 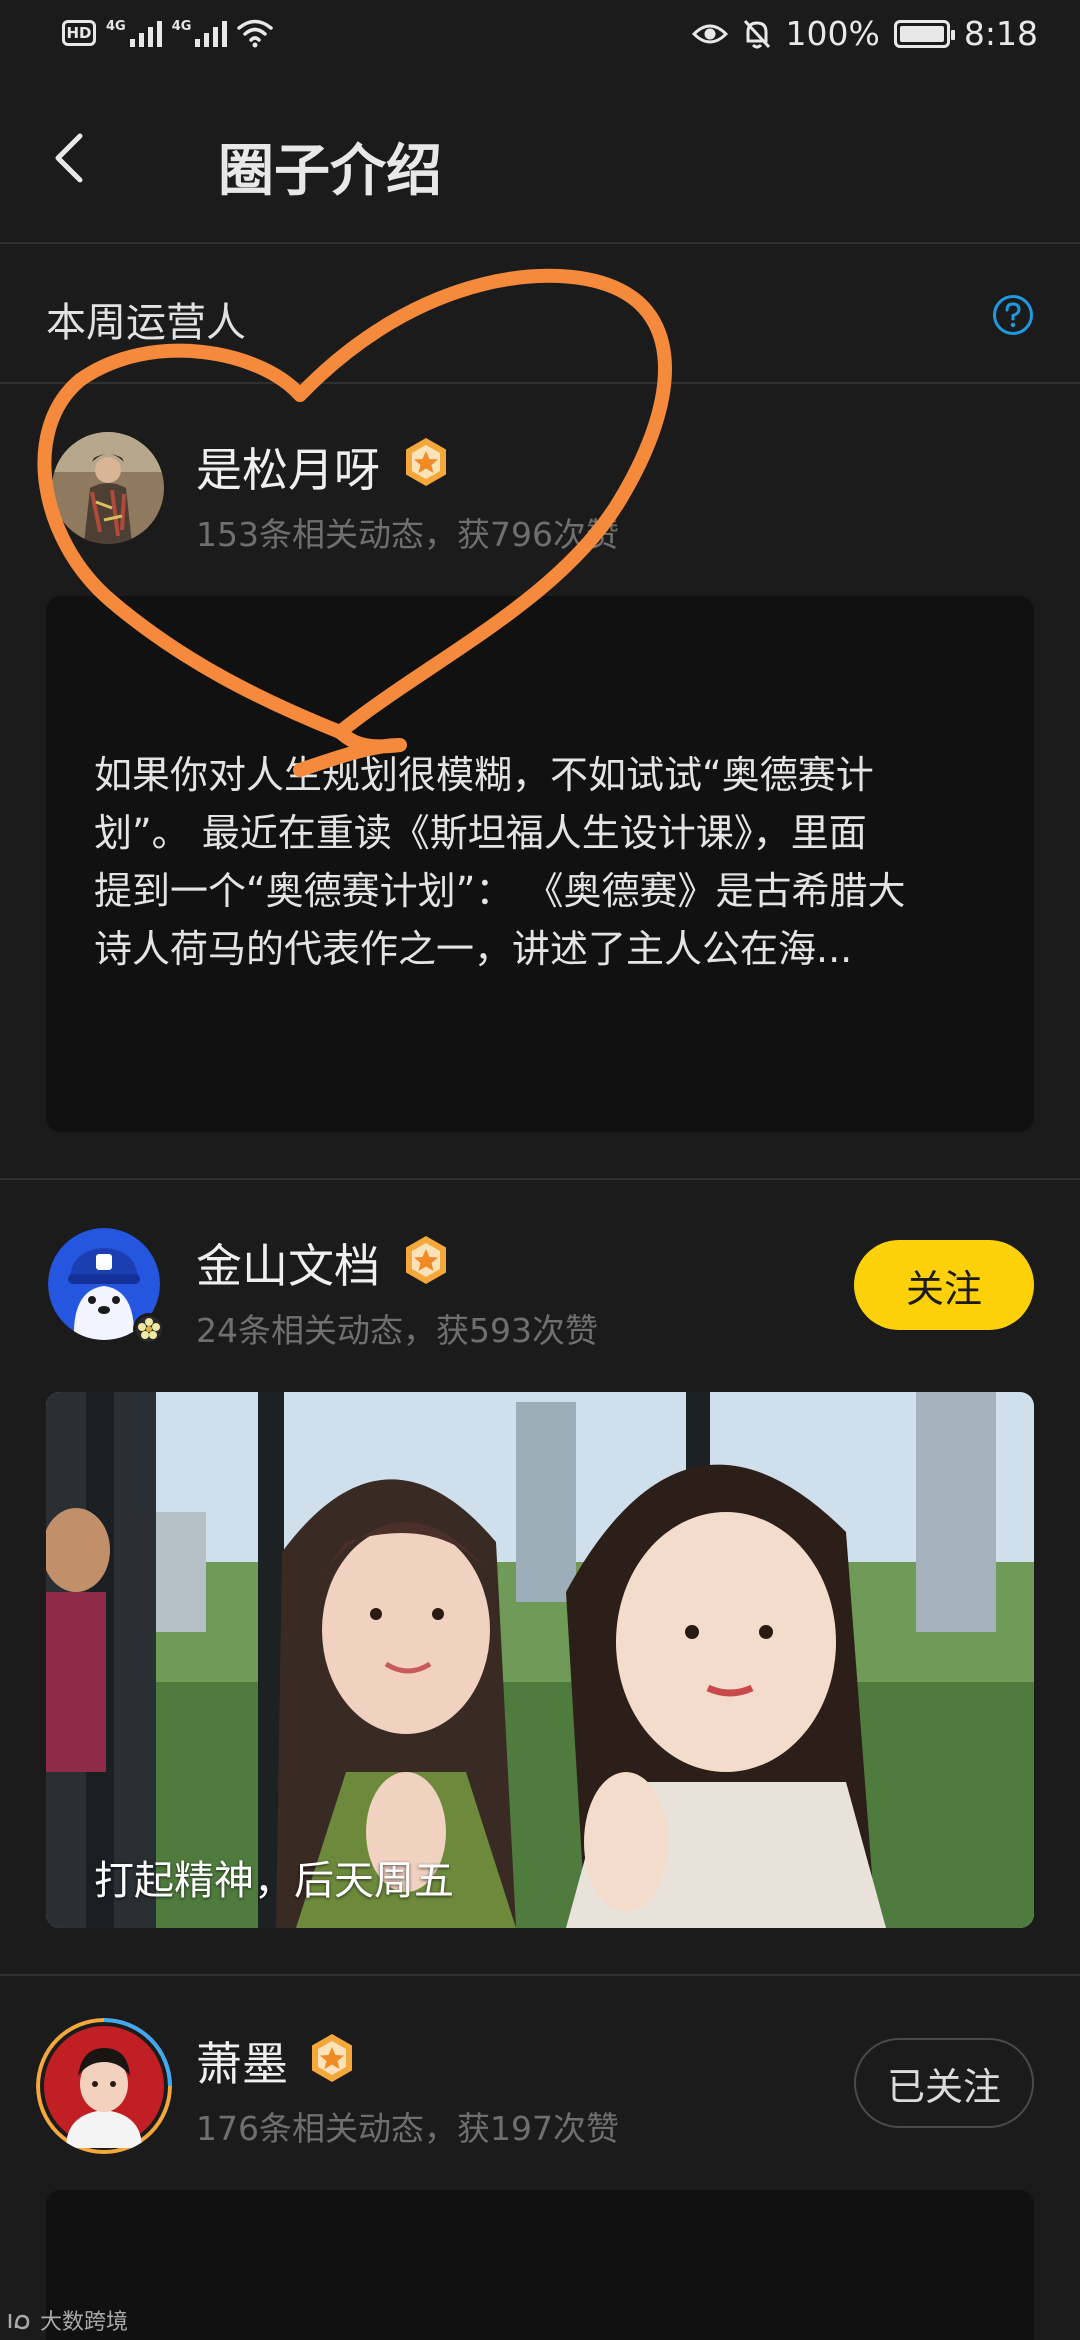 I want to click on watermark: 大数跨境, so click(x=68, y=2320).